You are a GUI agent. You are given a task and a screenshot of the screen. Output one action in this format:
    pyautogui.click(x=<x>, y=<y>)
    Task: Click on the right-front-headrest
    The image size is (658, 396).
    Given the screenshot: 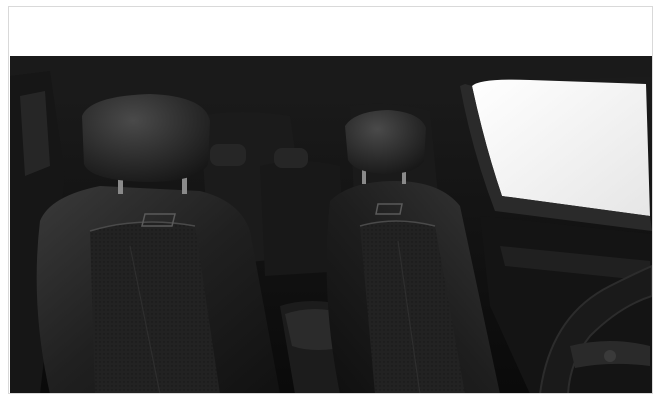 What is the action you would take?
    pyautogui.click(x=385, y=142)
    